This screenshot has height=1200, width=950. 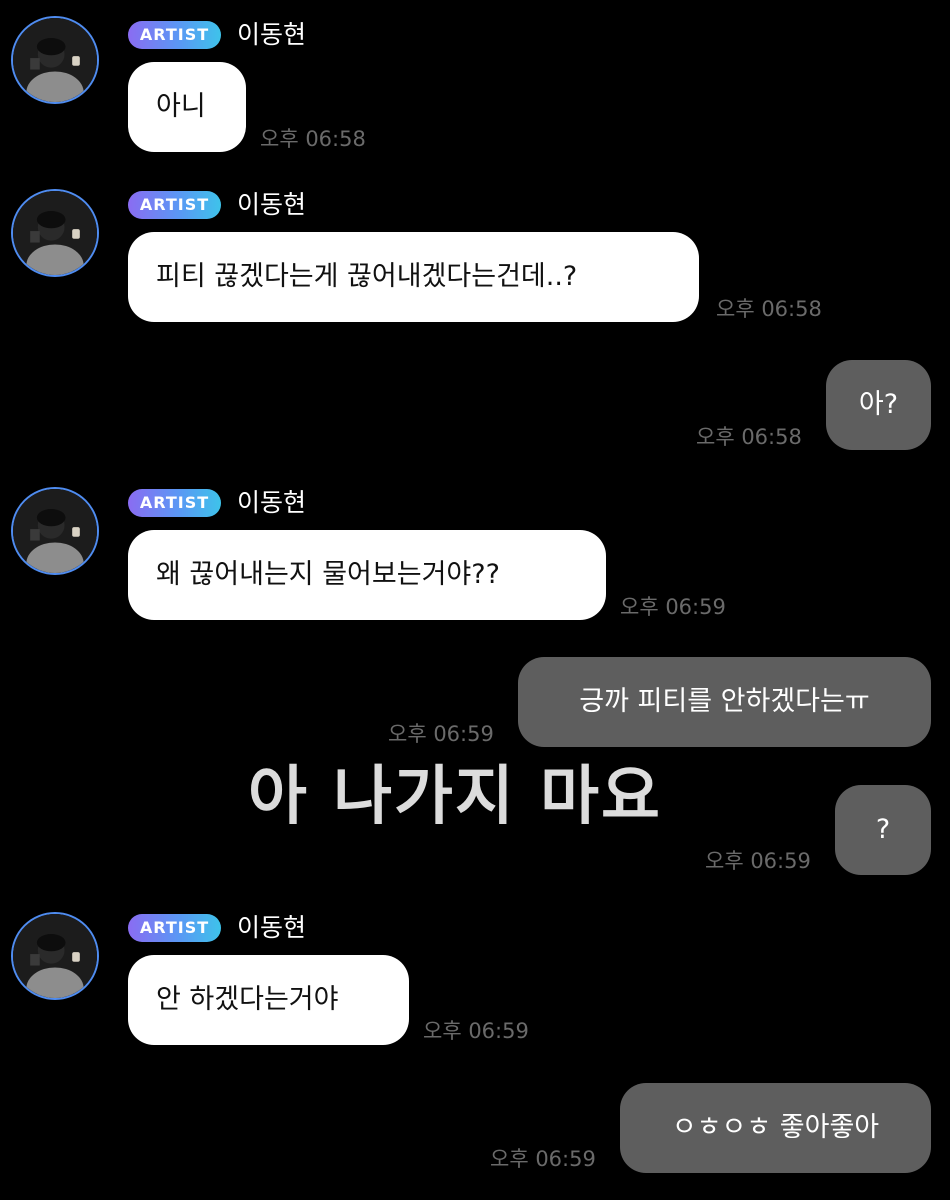 What do you see at coordinates (724, 702) in the screenshot?
I see `message-bubble: 긍까 피티를 안하겠다는ㅠ` at bounding box center [724, 702].